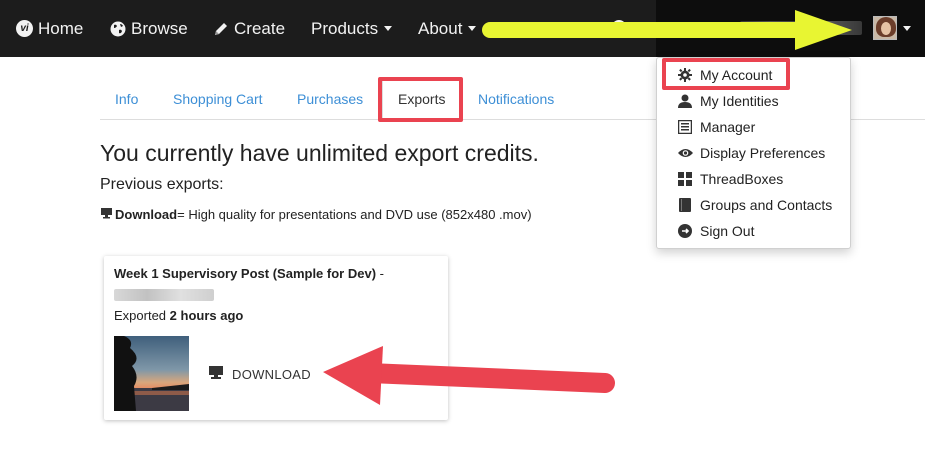 The height and width of the screenshot is (462, 925). What do you see at coordinates (260, 28) in the screenshot?
I see `nav-create-label: Create` at bounding box center [260, 28].